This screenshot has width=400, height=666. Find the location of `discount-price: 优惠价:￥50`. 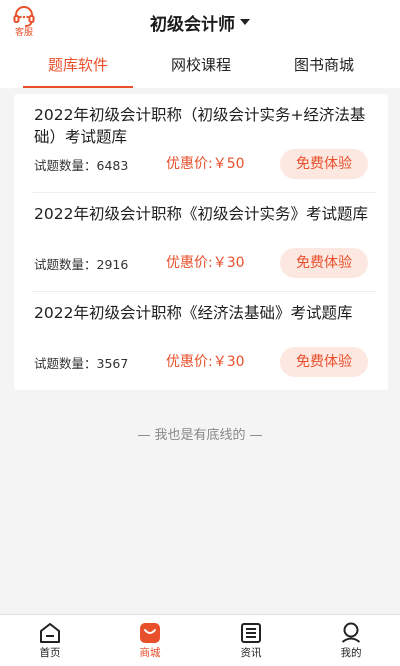

discount-price: 优惠价:￥50 is located at coordinates (205, 164).